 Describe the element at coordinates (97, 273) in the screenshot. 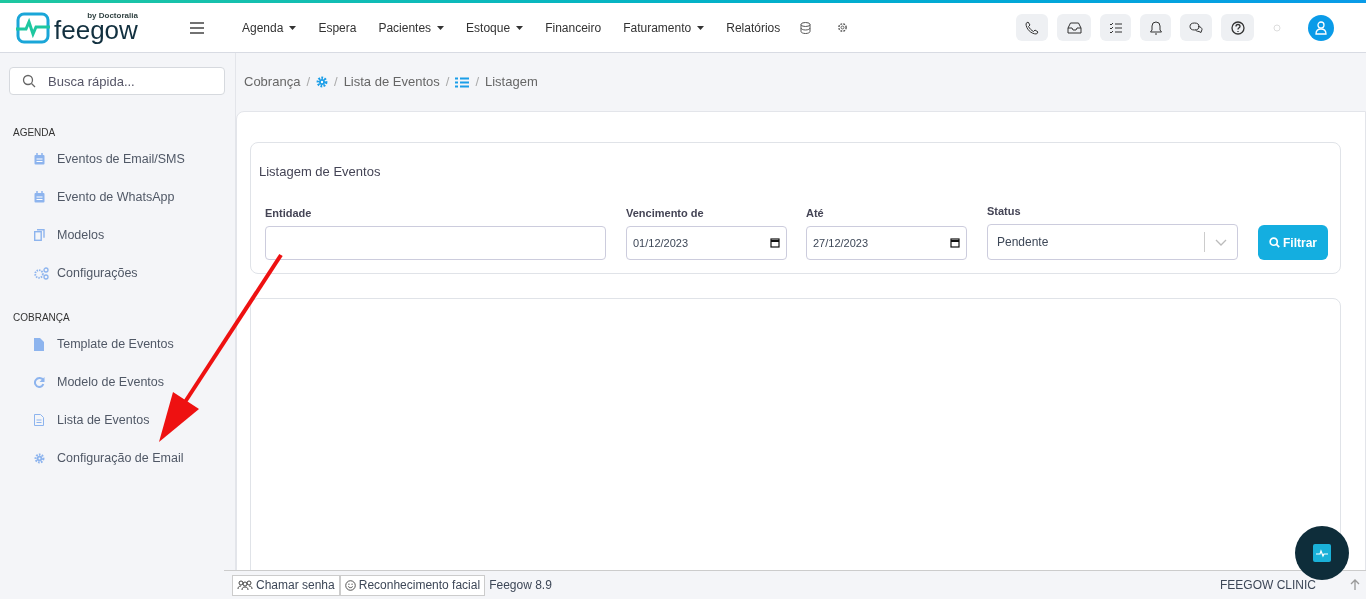

I see `sidebar-item: Configurações` at that location.